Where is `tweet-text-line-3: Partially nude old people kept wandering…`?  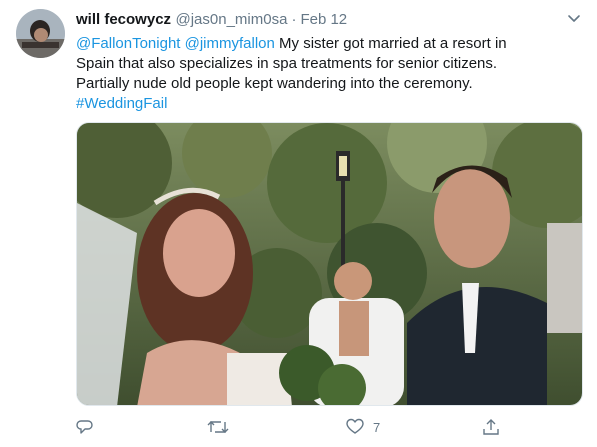 tweet-text-line-3: Partially nude old people kept wandering… is located at coordinates (274, 83).